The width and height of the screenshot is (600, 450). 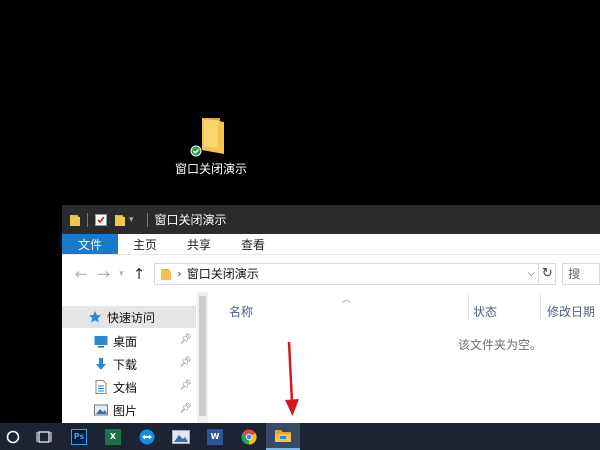 What do you see at coordinates (101, 410) in the screenshot?
I see `picture-icon` at bounding box center [101, 410].